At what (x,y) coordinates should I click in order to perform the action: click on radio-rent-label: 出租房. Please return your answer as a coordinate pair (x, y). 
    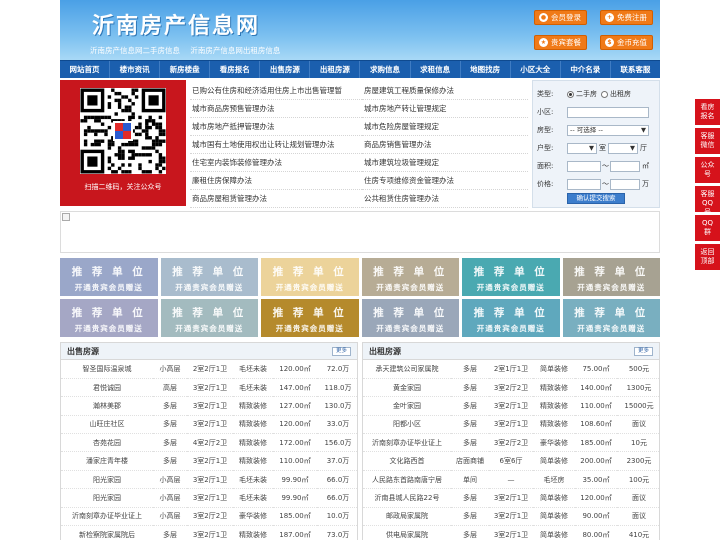
    Looking at the image, I should click on (620, 94).